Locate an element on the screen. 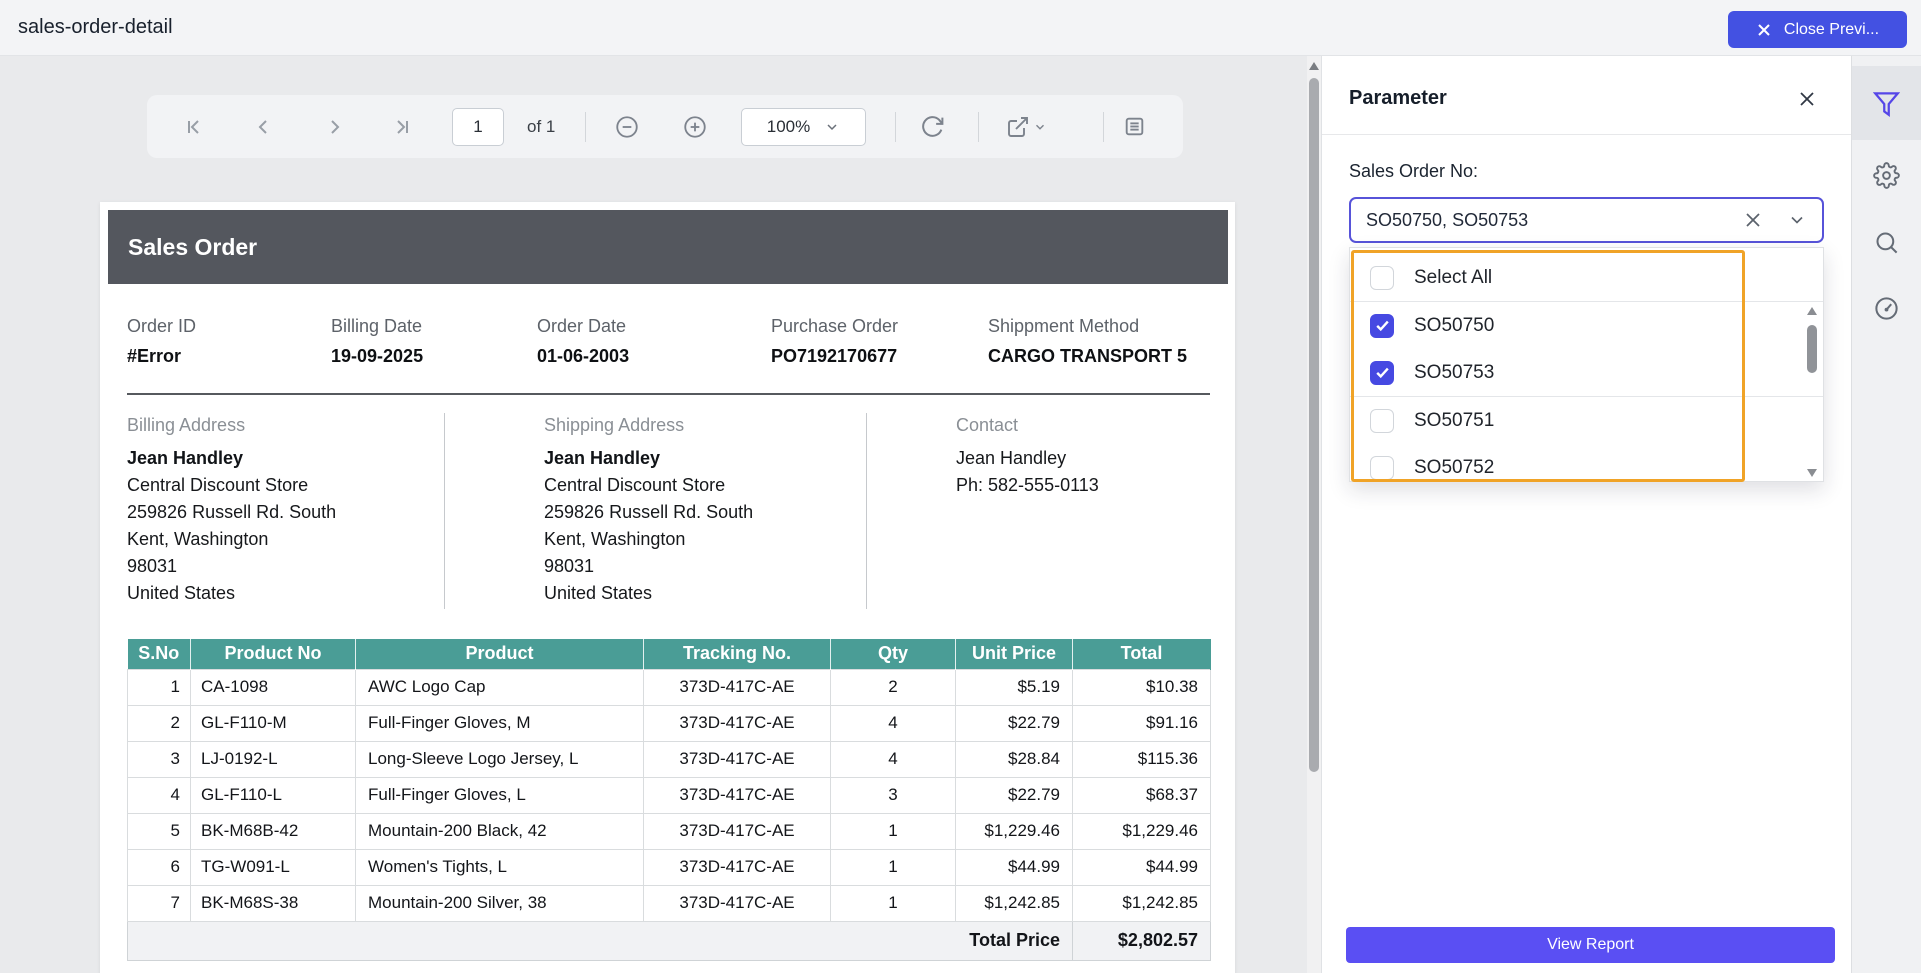  dropdown-item-so50752: SO50752 is located at coordinates (1586, 462).